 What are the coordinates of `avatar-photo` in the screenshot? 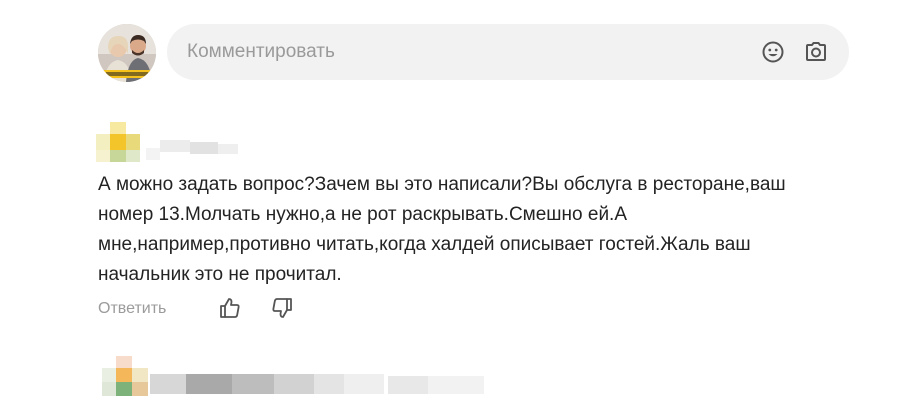 It's located at (127, 53).